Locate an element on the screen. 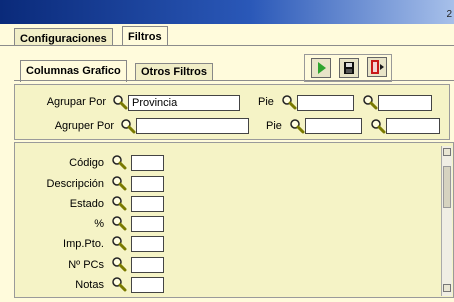 The image size is (454, 302). pie-label-2: Pie is located at coordinates (274, 126).